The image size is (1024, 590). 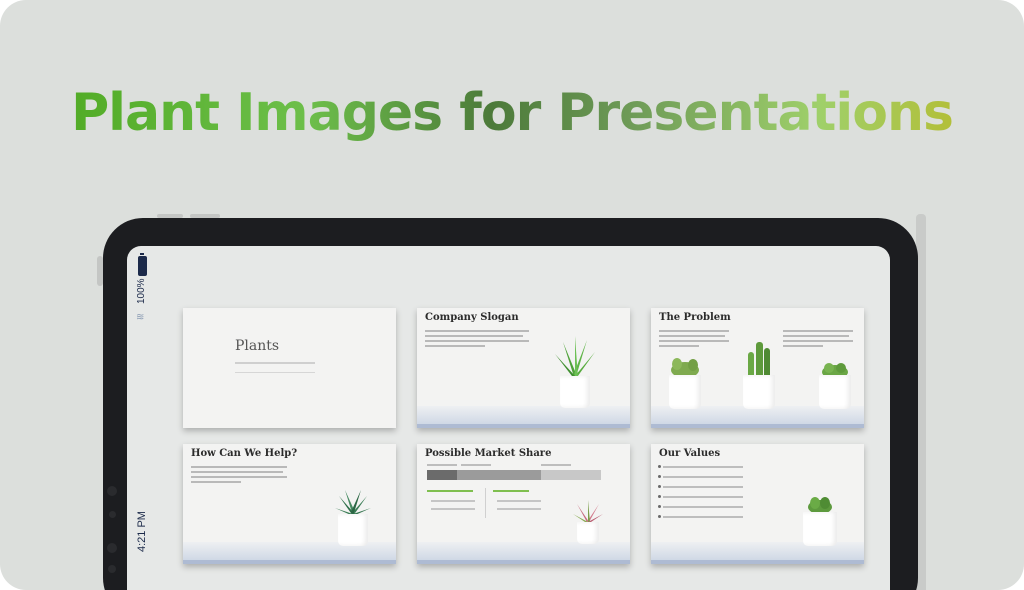 What do you see at coordinates (575, 358) in the screenshot?
I see `plant-aloe-icon` at bounding box center [575, 358].